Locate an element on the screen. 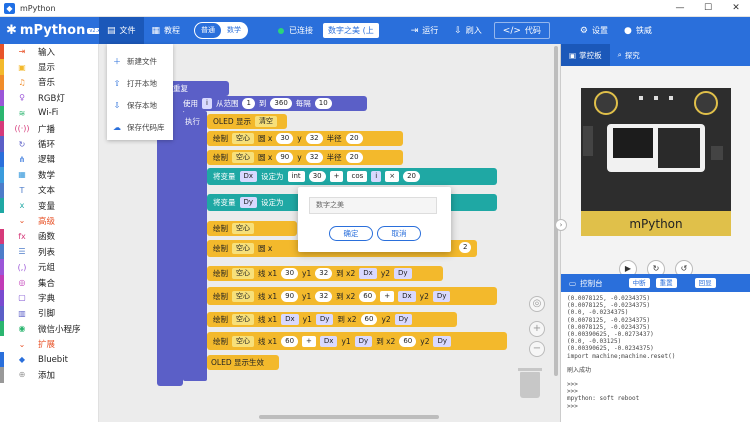  sidebar-item-13: ☰ 列表 is located at coordinates (49, 252).